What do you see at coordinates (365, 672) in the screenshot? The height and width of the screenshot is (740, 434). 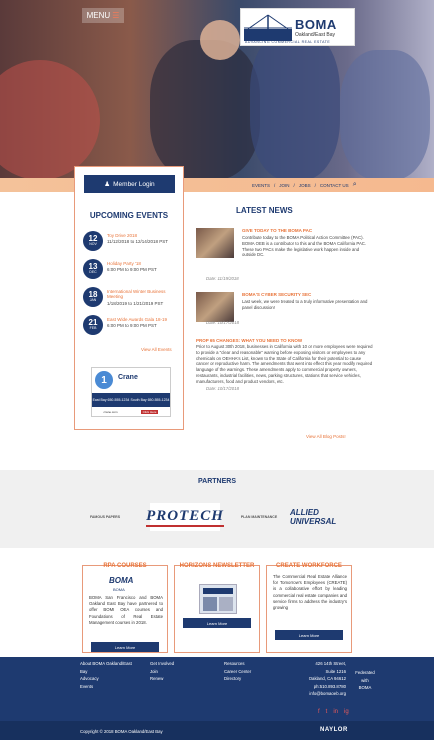 I see `federated-line: Federated` at bounding box center [365, 672].